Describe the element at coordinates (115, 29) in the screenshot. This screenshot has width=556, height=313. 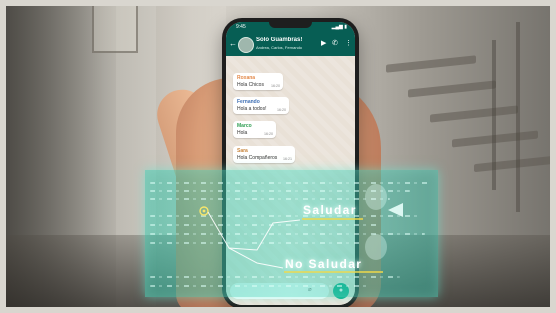
I see `background-doorway` at that location.